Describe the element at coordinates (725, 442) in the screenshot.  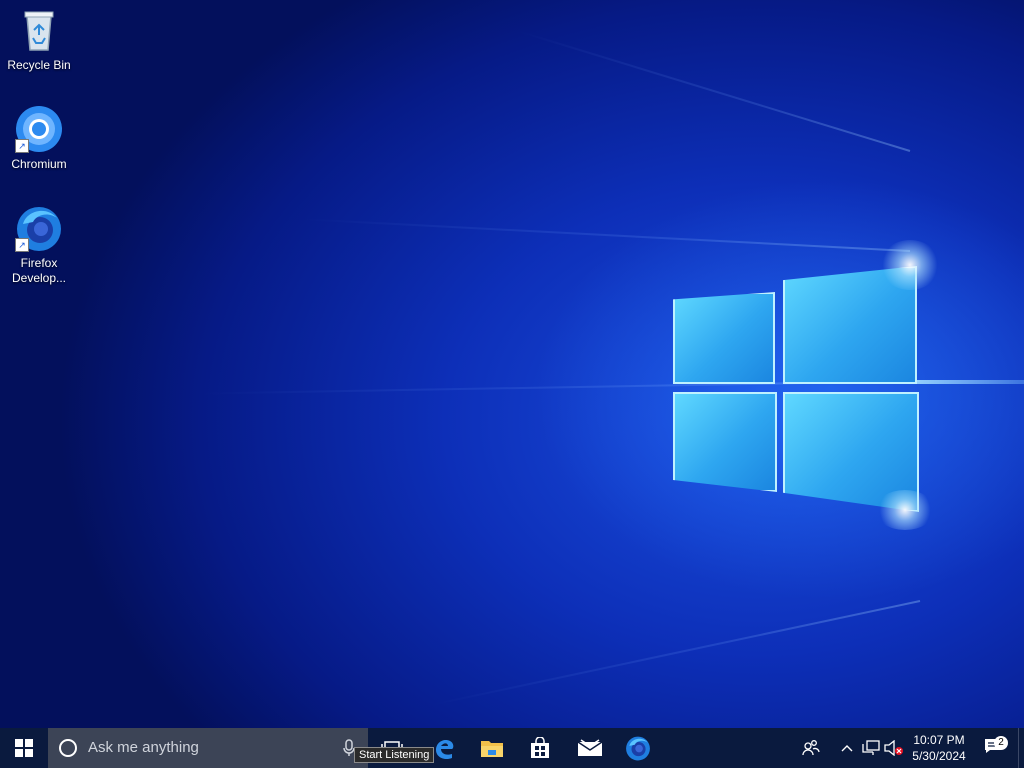
I see `logo-pane-bottom-left` at that location.